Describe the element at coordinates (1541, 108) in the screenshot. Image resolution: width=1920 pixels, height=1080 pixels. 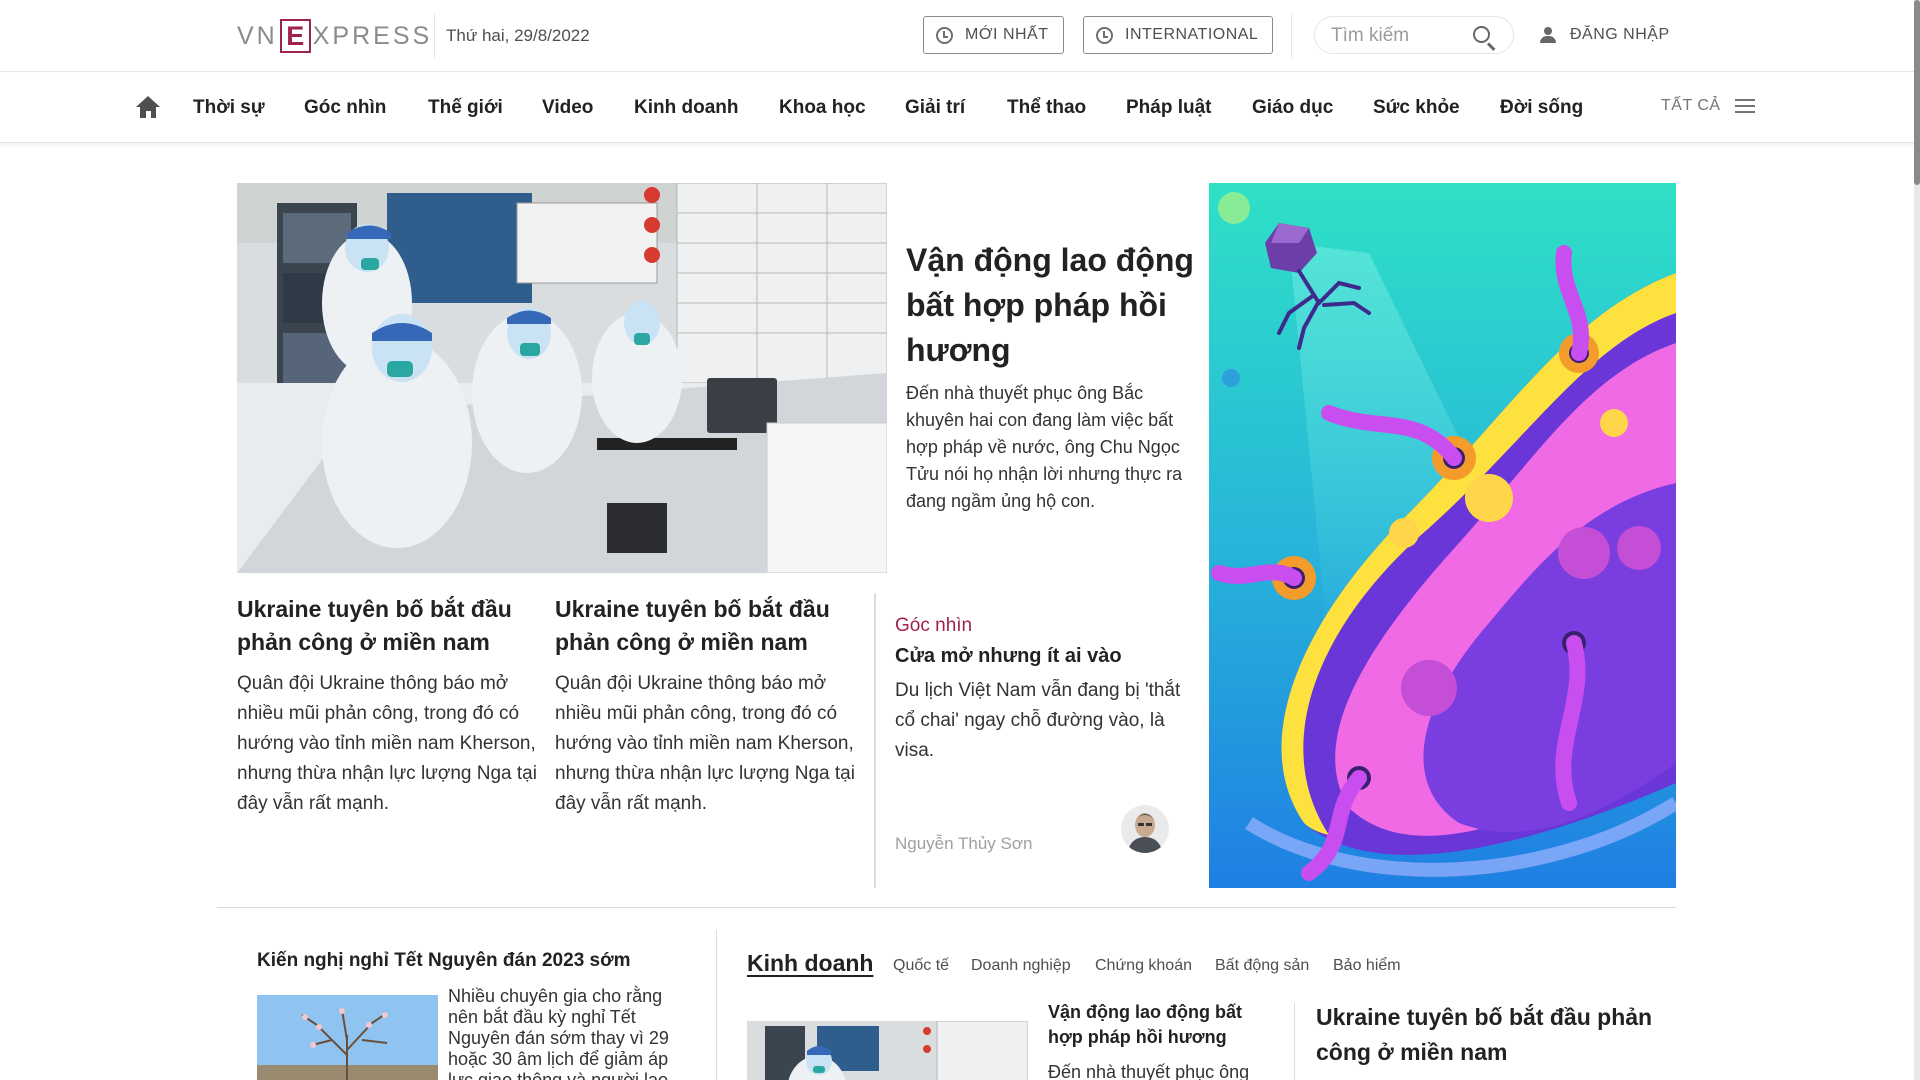
I see `nav-item-doi-song: Đời sống` at that location.